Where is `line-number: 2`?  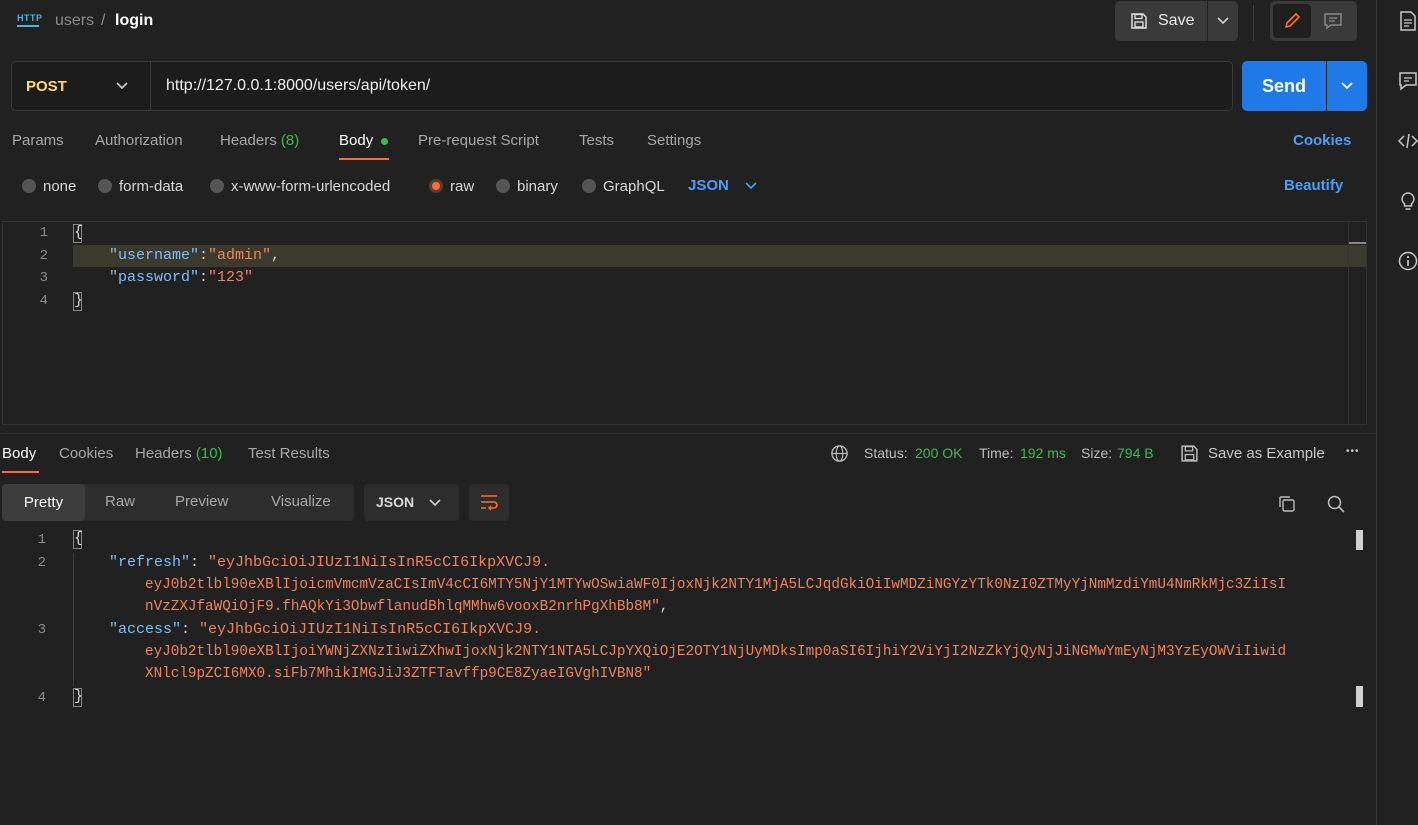
line-number: 2 is located at coordinates (41, 563).